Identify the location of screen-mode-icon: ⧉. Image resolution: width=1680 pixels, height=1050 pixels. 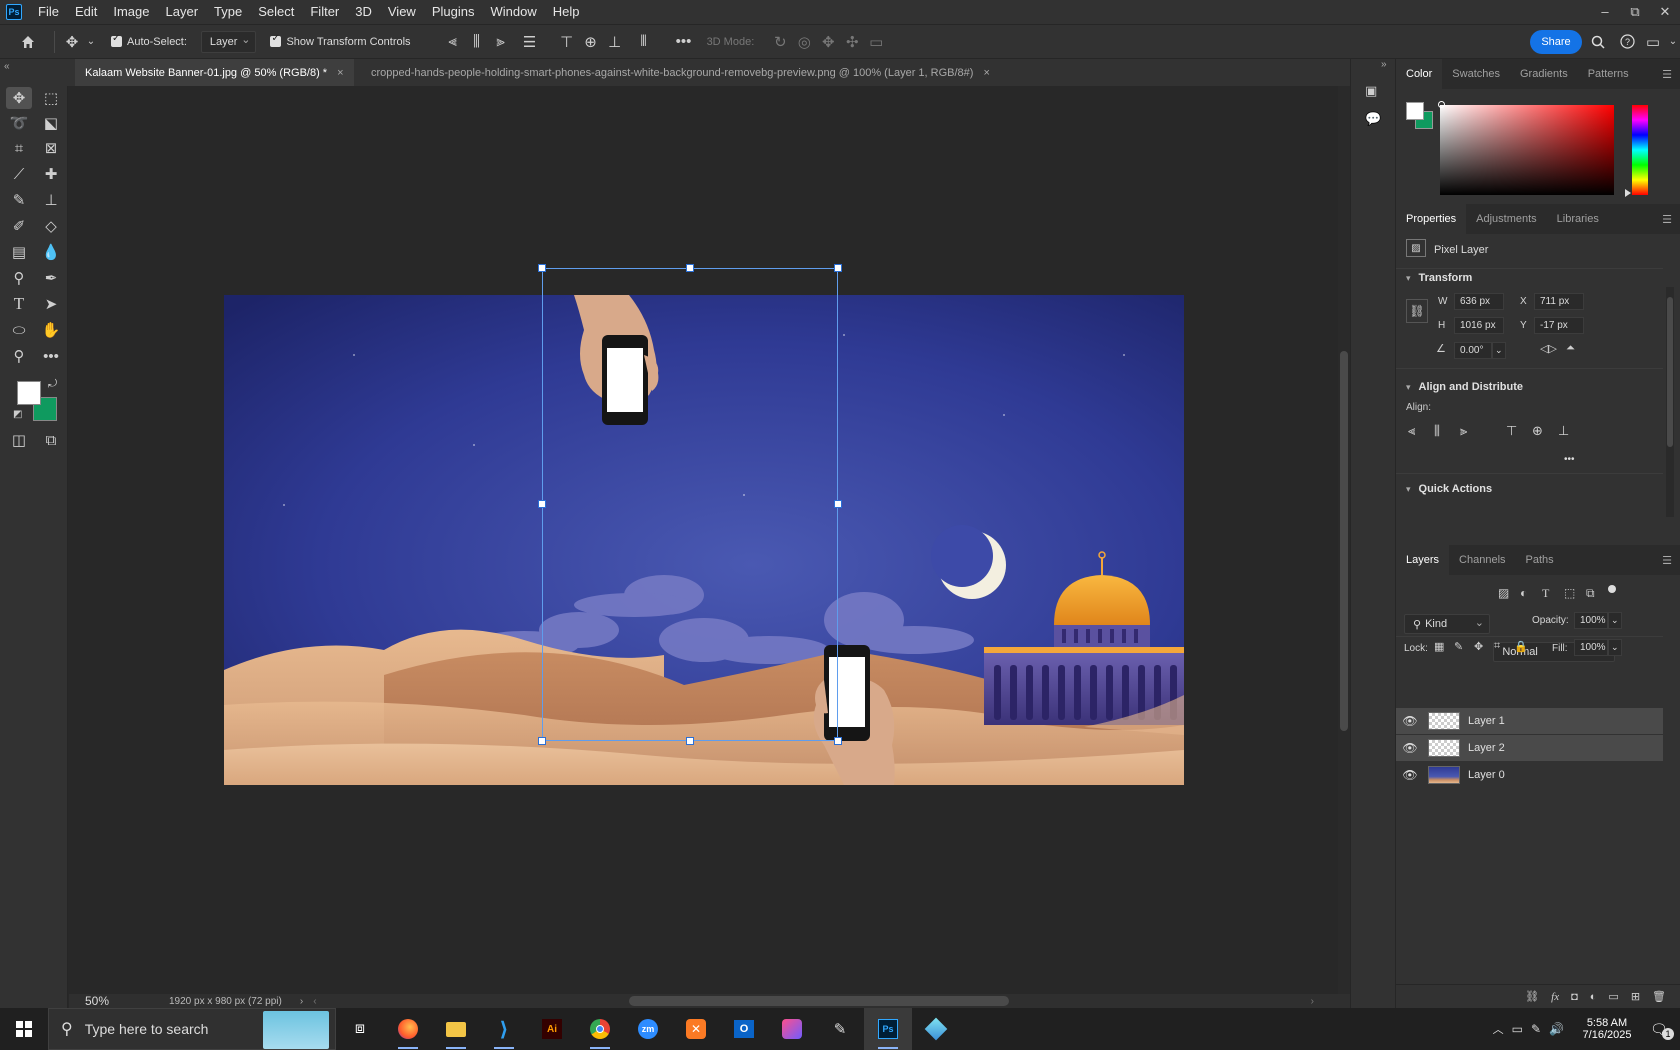
(51, 440).